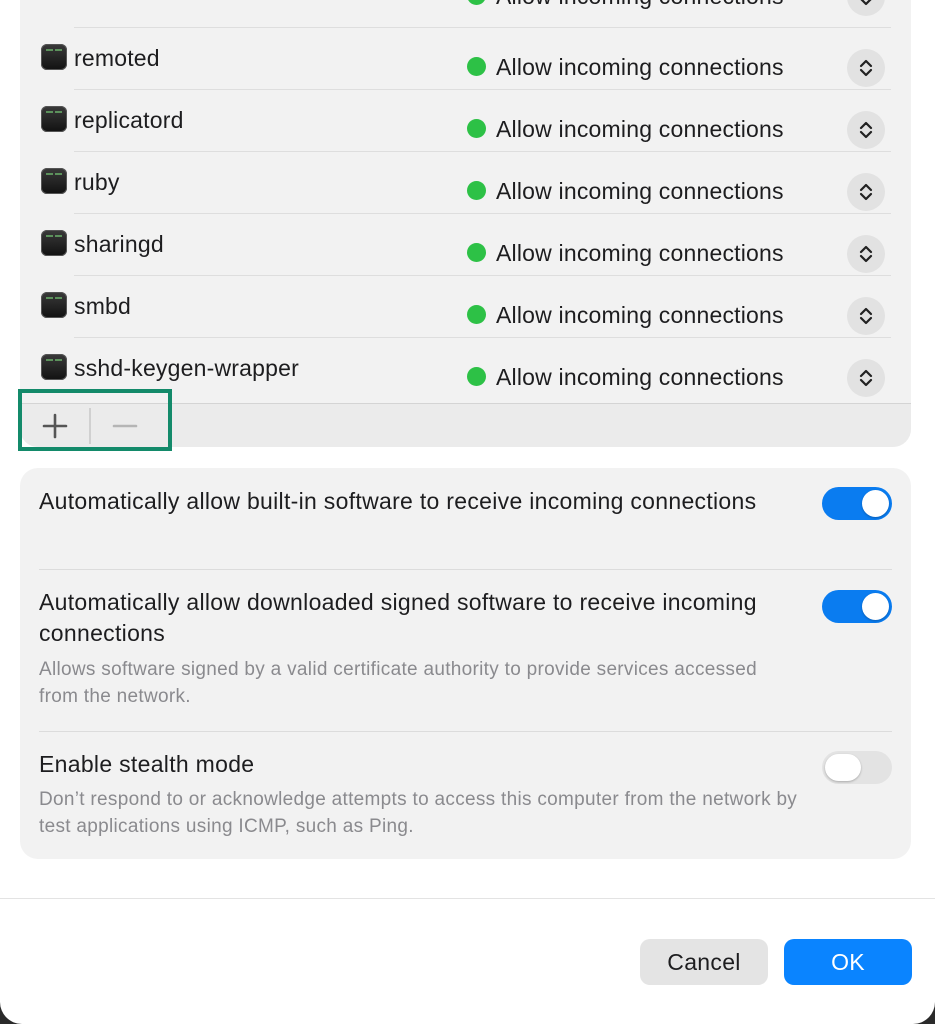 The width and height of the screenshot is (935, 1024). I want to click on app-name: remoted, so click(117, 58).